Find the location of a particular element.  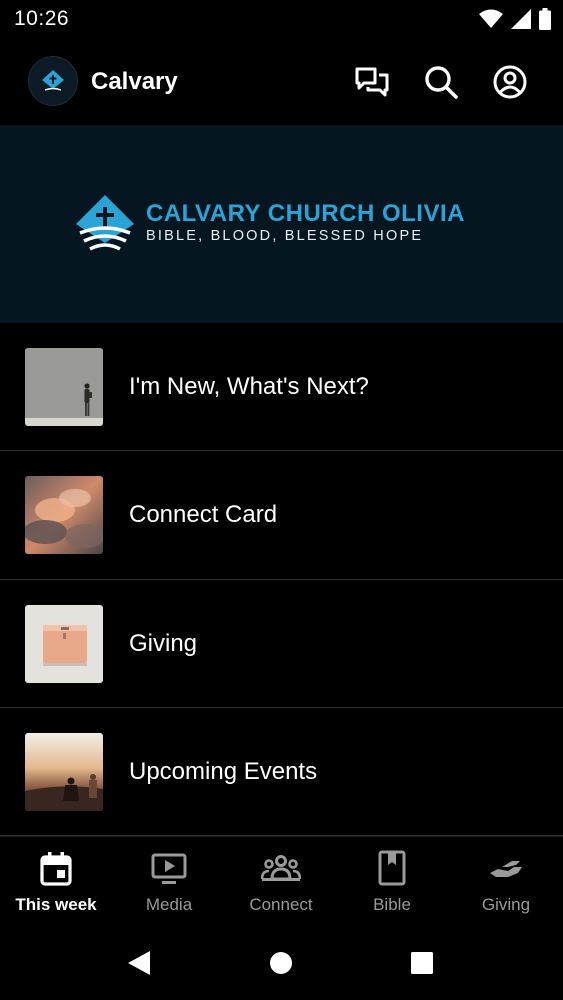

mailbox-image is located at coordinates (64, 643).